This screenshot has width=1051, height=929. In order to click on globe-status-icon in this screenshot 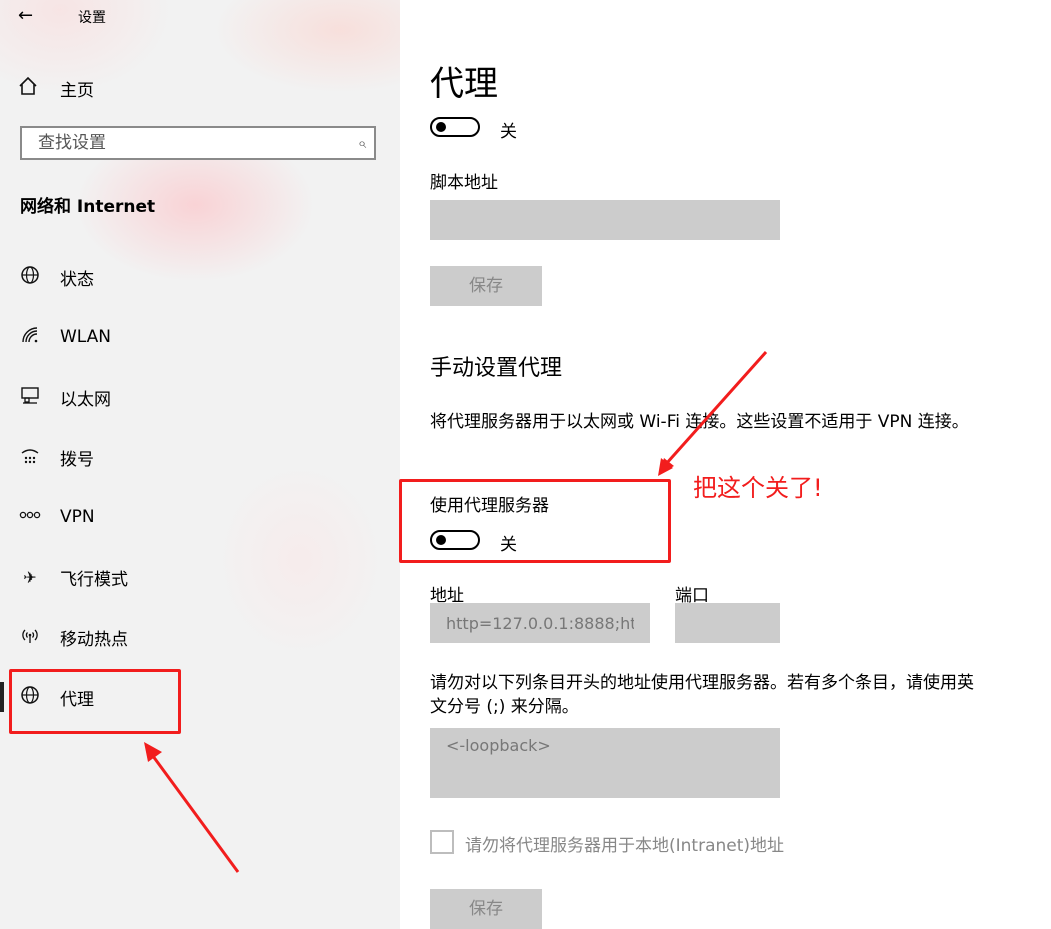, I will do `click(30, 277)`.